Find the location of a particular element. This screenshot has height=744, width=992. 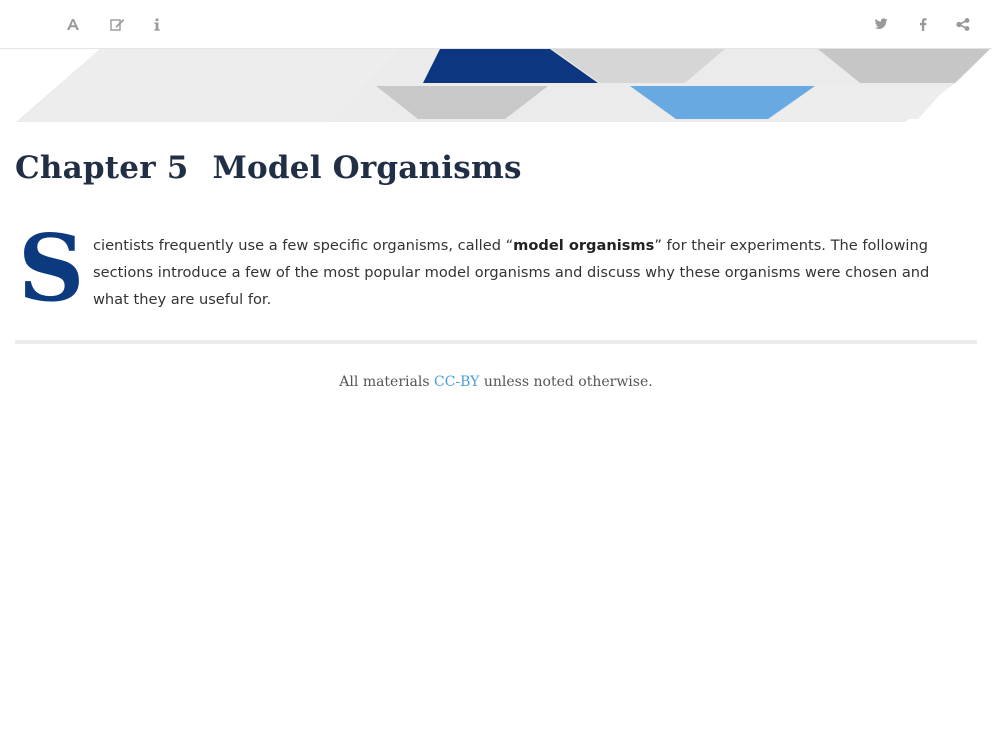

section-divider is located at coordinates (496, 342).